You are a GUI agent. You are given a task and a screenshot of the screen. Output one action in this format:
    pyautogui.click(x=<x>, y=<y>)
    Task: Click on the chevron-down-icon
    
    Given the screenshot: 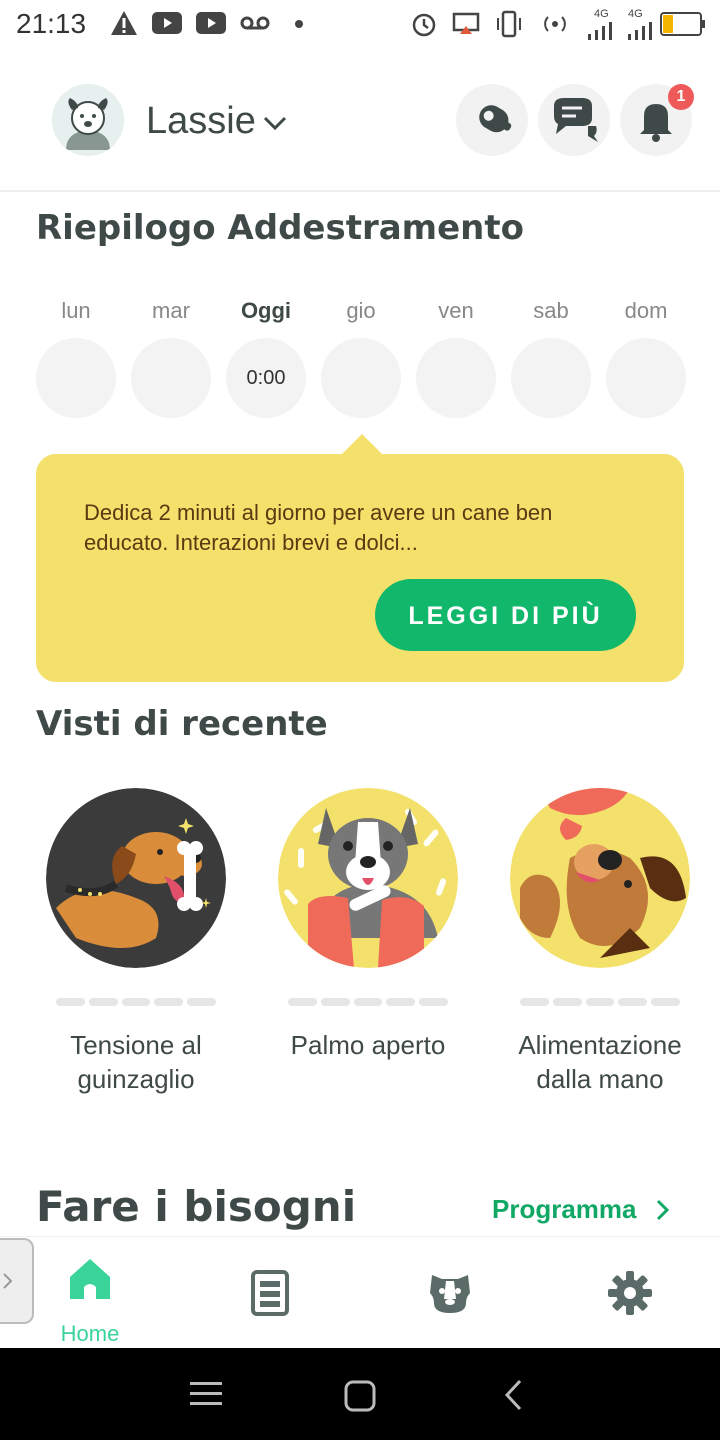 What is the action you would take?
    pyautogui.click(x=275, y=123)
    